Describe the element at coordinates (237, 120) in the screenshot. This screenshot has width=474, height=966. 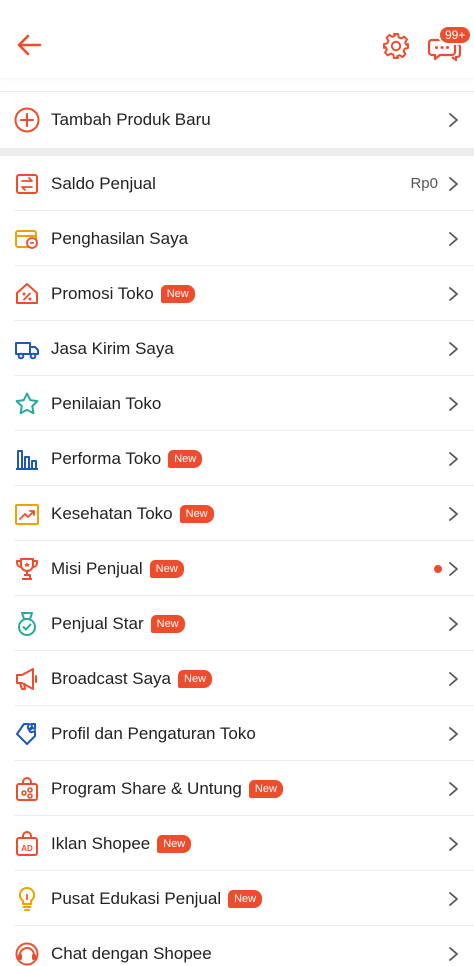
I see `add-product-row: Tambah Produk Baru` at that location.